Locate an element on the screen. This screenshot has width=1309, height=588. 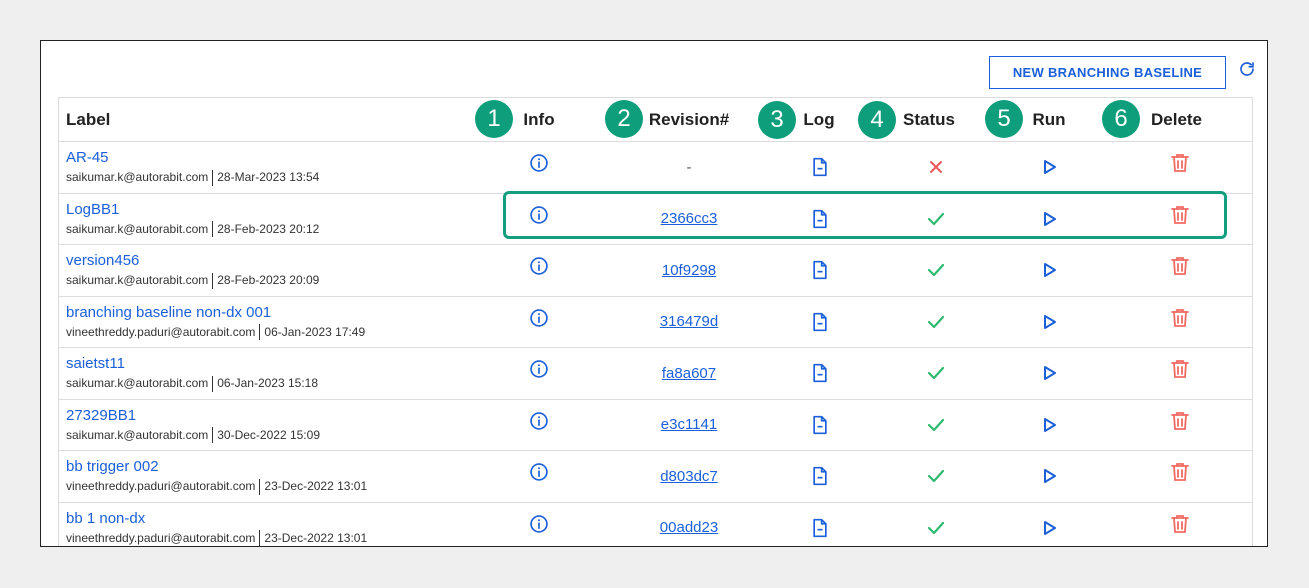
revision-link: d803dc7 is located at coordinates (689, 476).